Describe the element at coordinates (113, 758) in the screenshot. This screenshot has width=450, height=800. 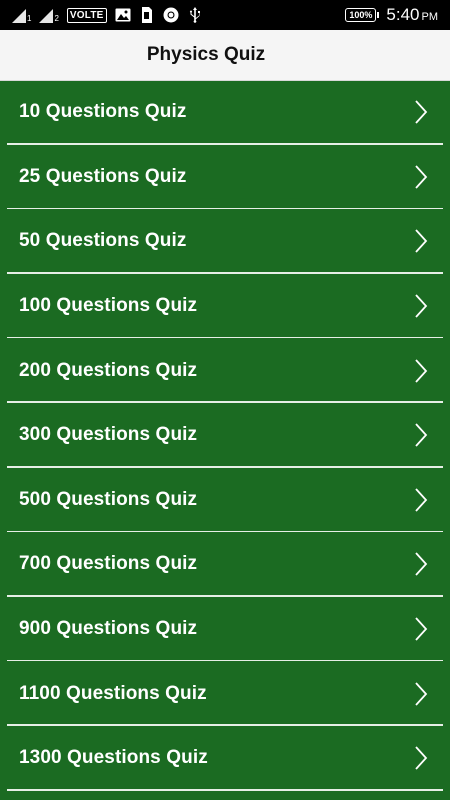
I see `quiz-item-label: 1300 Questions Quiz` at that location.